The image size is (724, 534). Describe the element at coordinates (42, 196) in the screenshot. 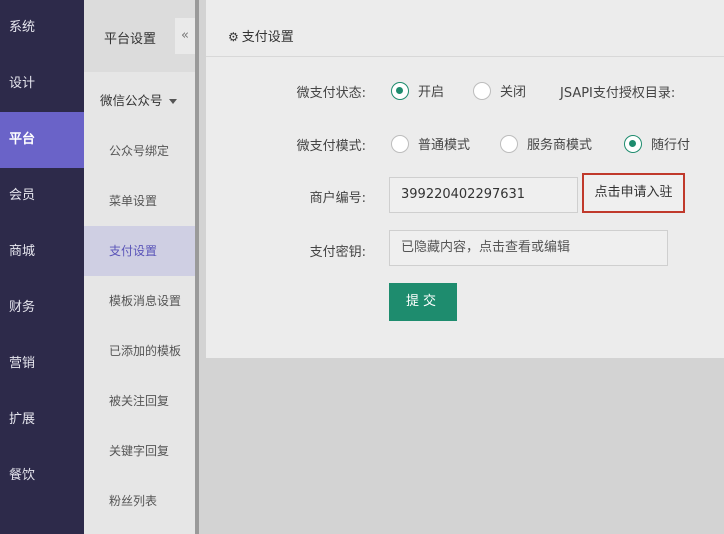

I see `nav-item-members: 会员` at that location.